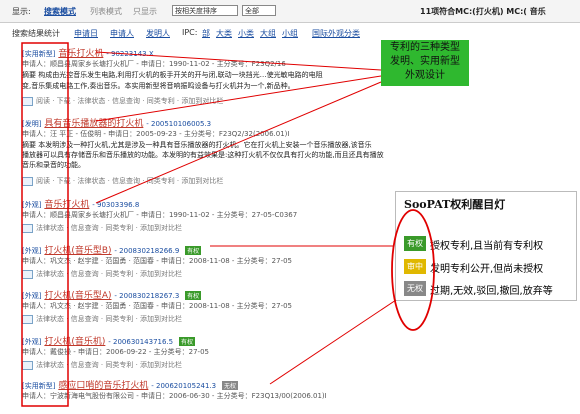 The height and width of the screenshot is (414, 580). I want to click on stats-item-locarno: 国际外观分类, so click(336, 33).